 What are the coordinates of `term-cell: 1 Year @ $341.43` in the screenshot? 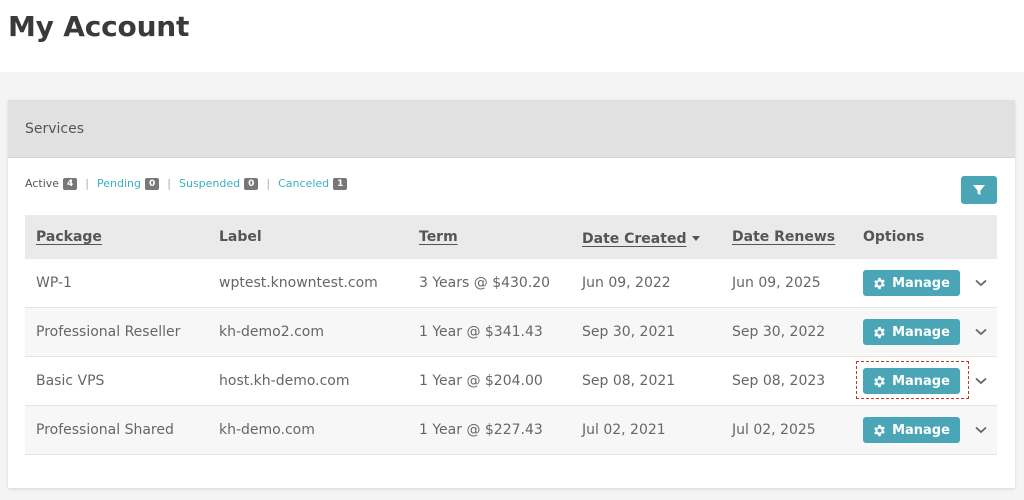 It's located at (481, 332).